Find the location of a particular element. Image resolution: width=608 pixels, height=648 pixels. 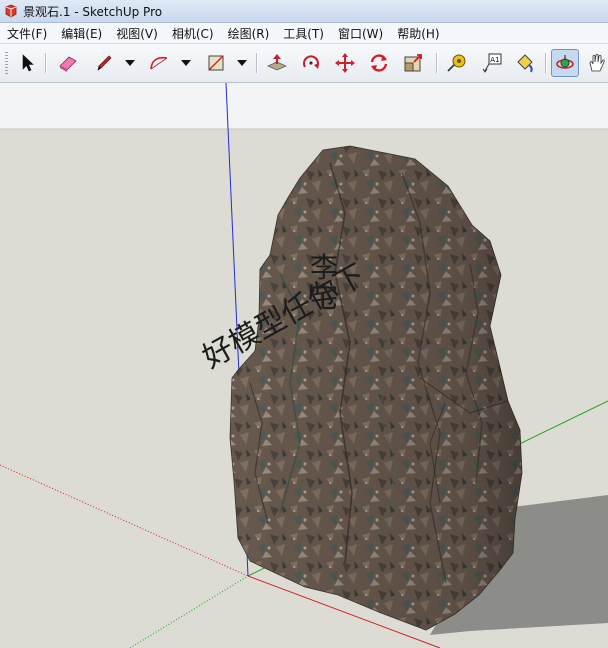

svg-text: A1 is located at coordinates (494, 60).